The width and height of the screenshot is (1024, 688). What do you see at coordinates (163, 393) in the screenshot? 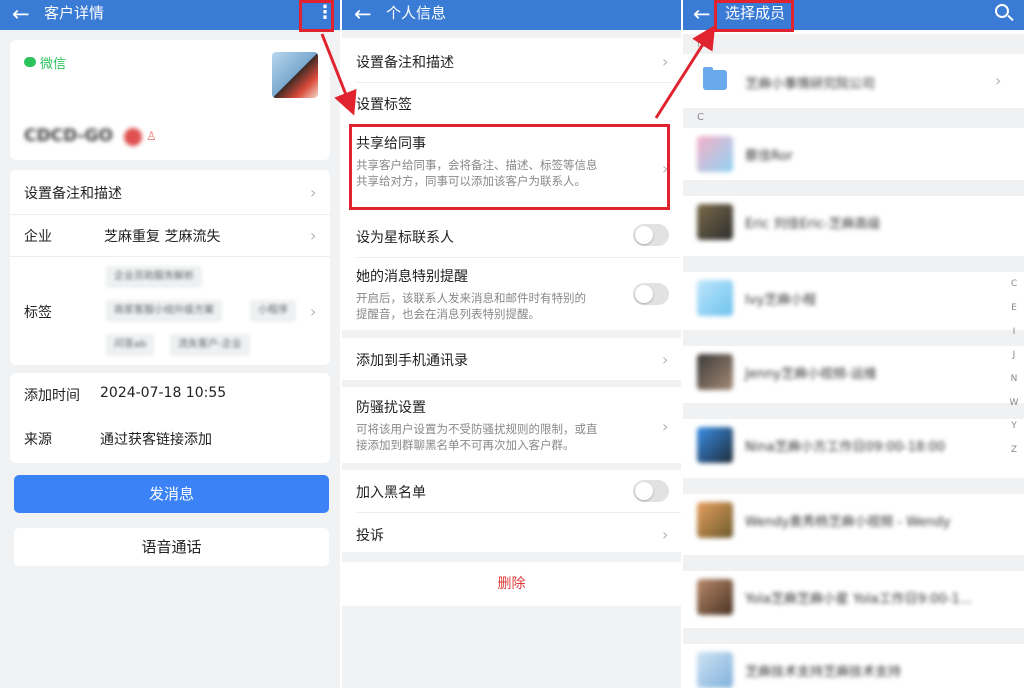
I see `added-time-value: 2024-07-18 10:55` at bounding box center [163, 393].